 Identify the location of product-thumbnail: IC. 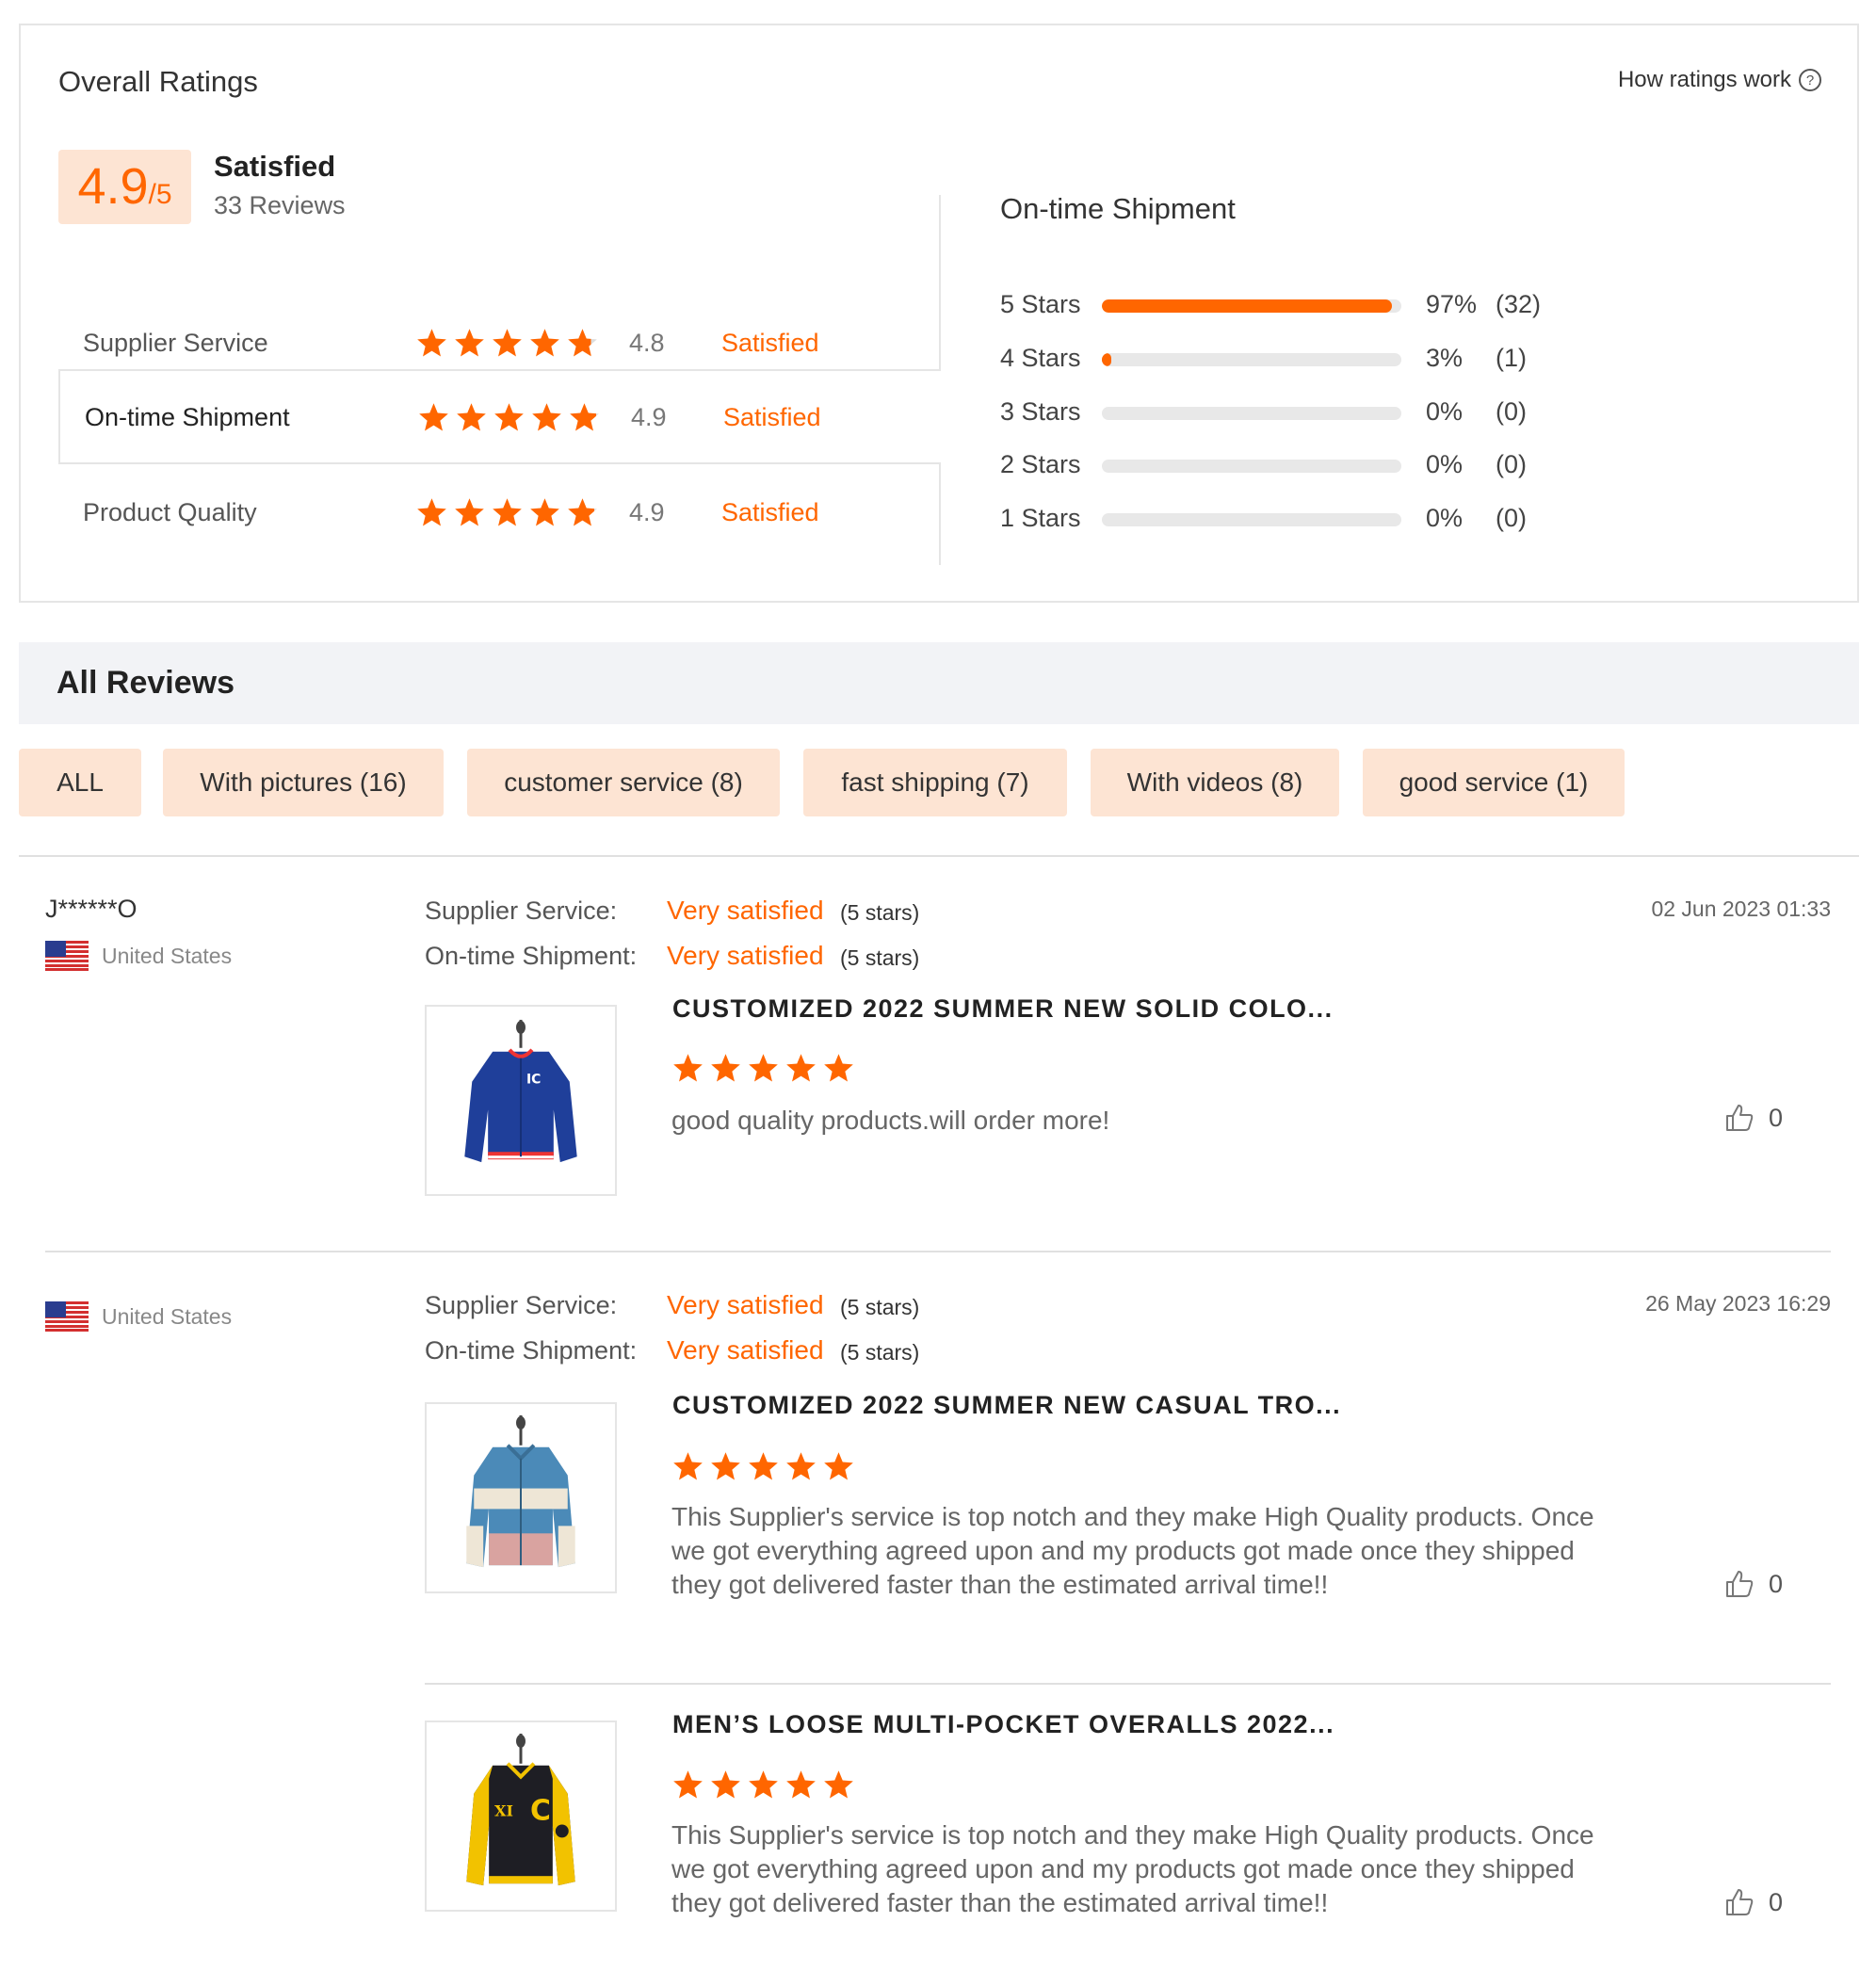
(521, 1100).